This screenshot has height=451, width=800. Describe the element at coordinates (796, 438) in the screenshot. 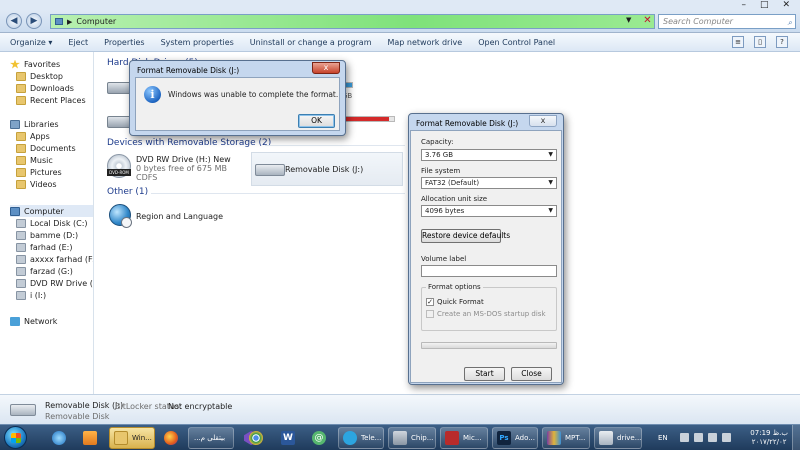

I see `show-desktop-button` at that location.